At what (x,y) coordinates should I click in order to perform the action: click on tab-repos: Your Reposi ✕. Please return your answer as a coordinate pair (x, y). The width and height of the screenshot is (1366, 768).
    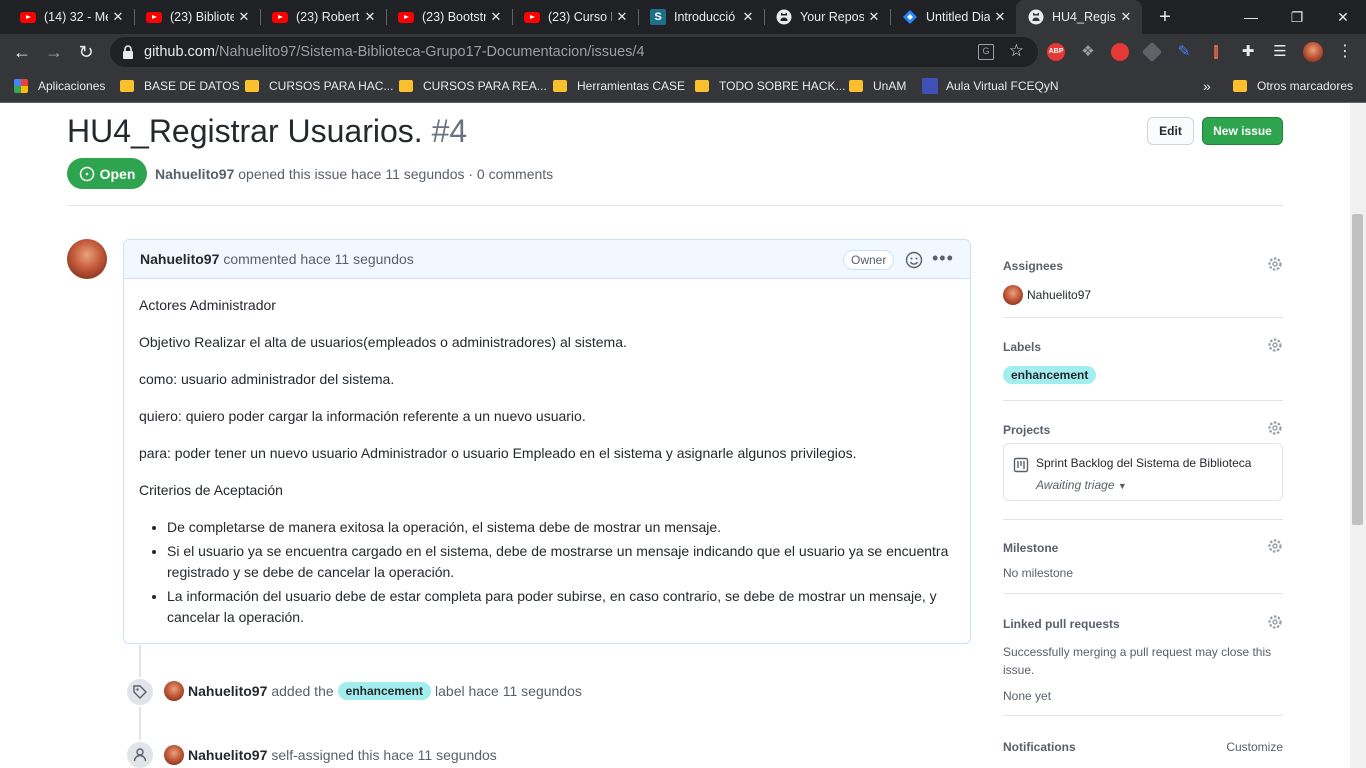
    Looking at the image, I should click on (827, 17).